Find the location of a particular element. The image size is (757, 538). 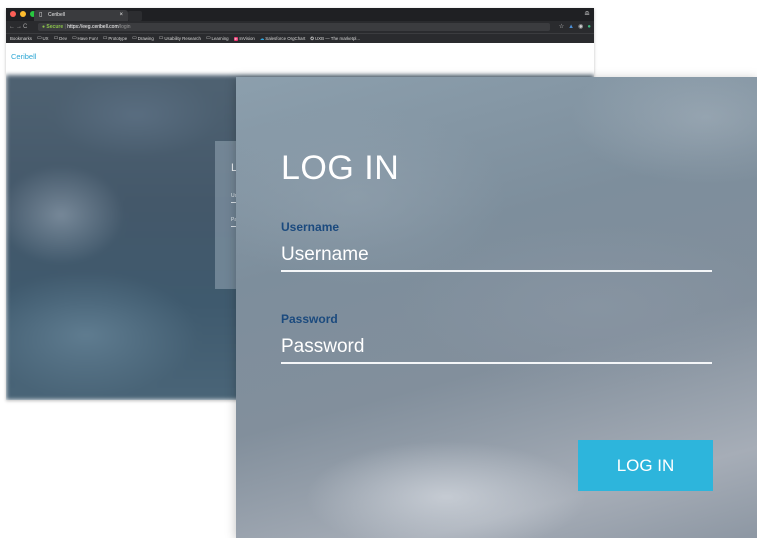

password-label: Password is located at coordinates (309, 319).